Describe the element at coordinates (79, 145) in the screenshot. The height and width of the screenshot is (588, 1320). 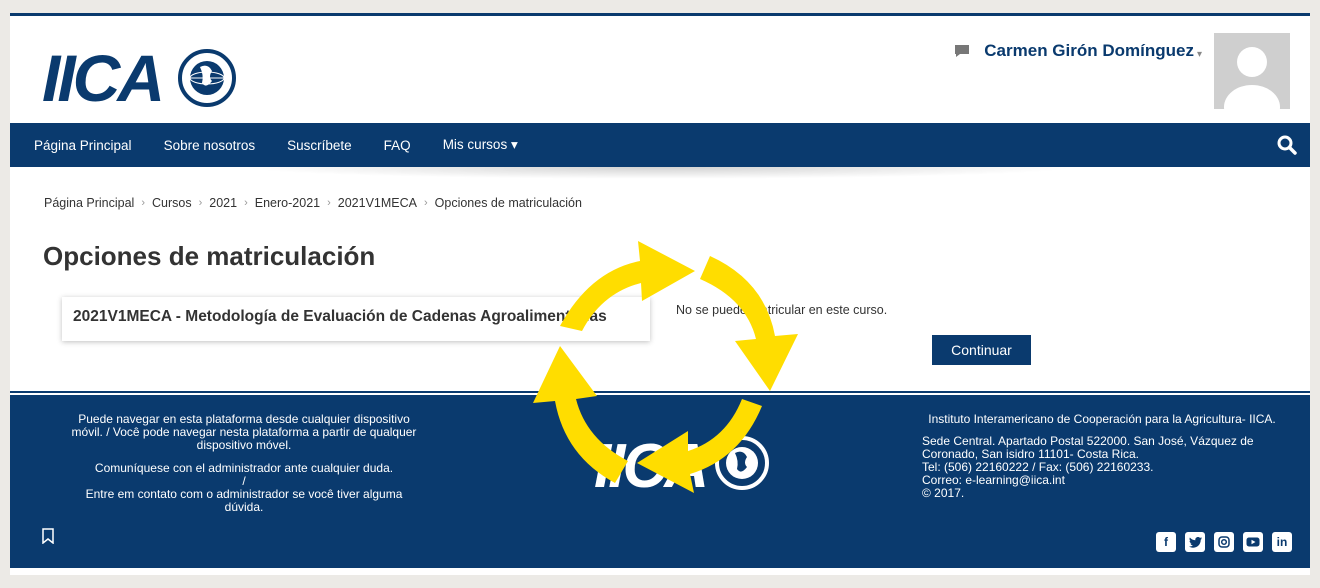
I see `nav-home: Página Principal` at that location.